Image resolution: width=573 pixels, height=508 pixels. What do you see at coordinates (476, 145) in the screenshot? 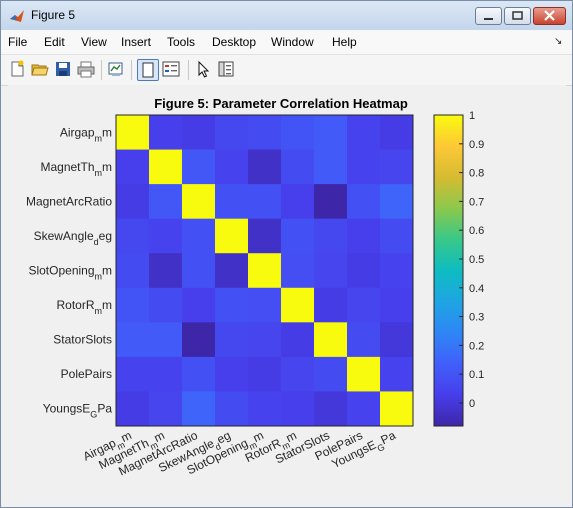
I see `colorbar-tick-label: 0.9` at bounding box center [476, 145].